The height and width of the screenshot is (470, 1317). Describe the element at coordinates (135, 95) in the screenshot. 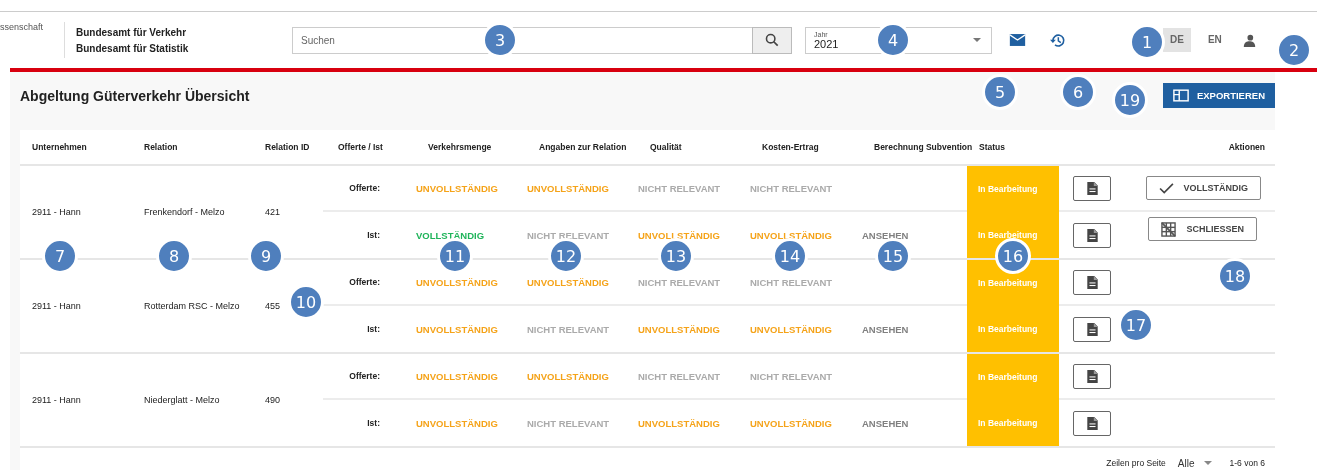

I see `page-title: Abgeltung Güterverkehr Übersicht` at that location.